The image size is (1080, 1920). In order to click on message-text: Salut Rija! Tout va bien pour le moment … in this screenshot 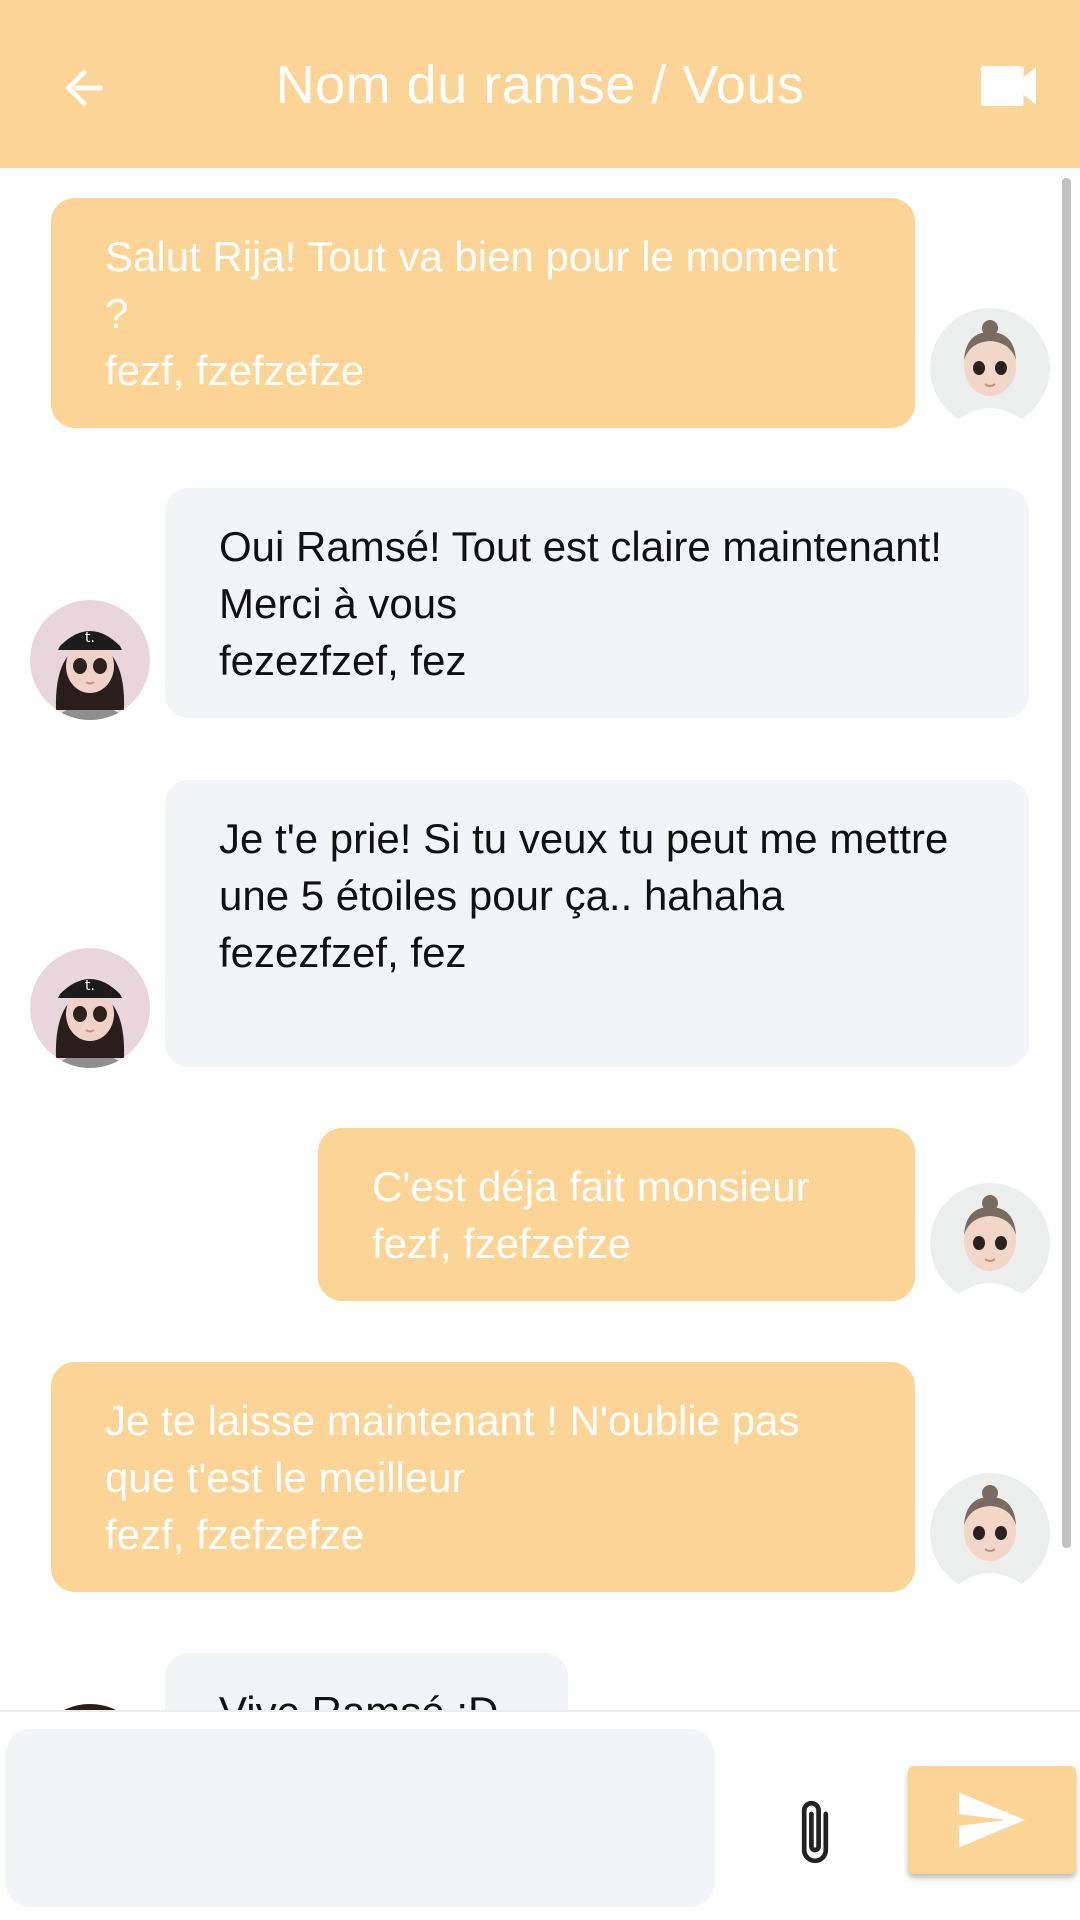, I will do `click(471, 285)`.